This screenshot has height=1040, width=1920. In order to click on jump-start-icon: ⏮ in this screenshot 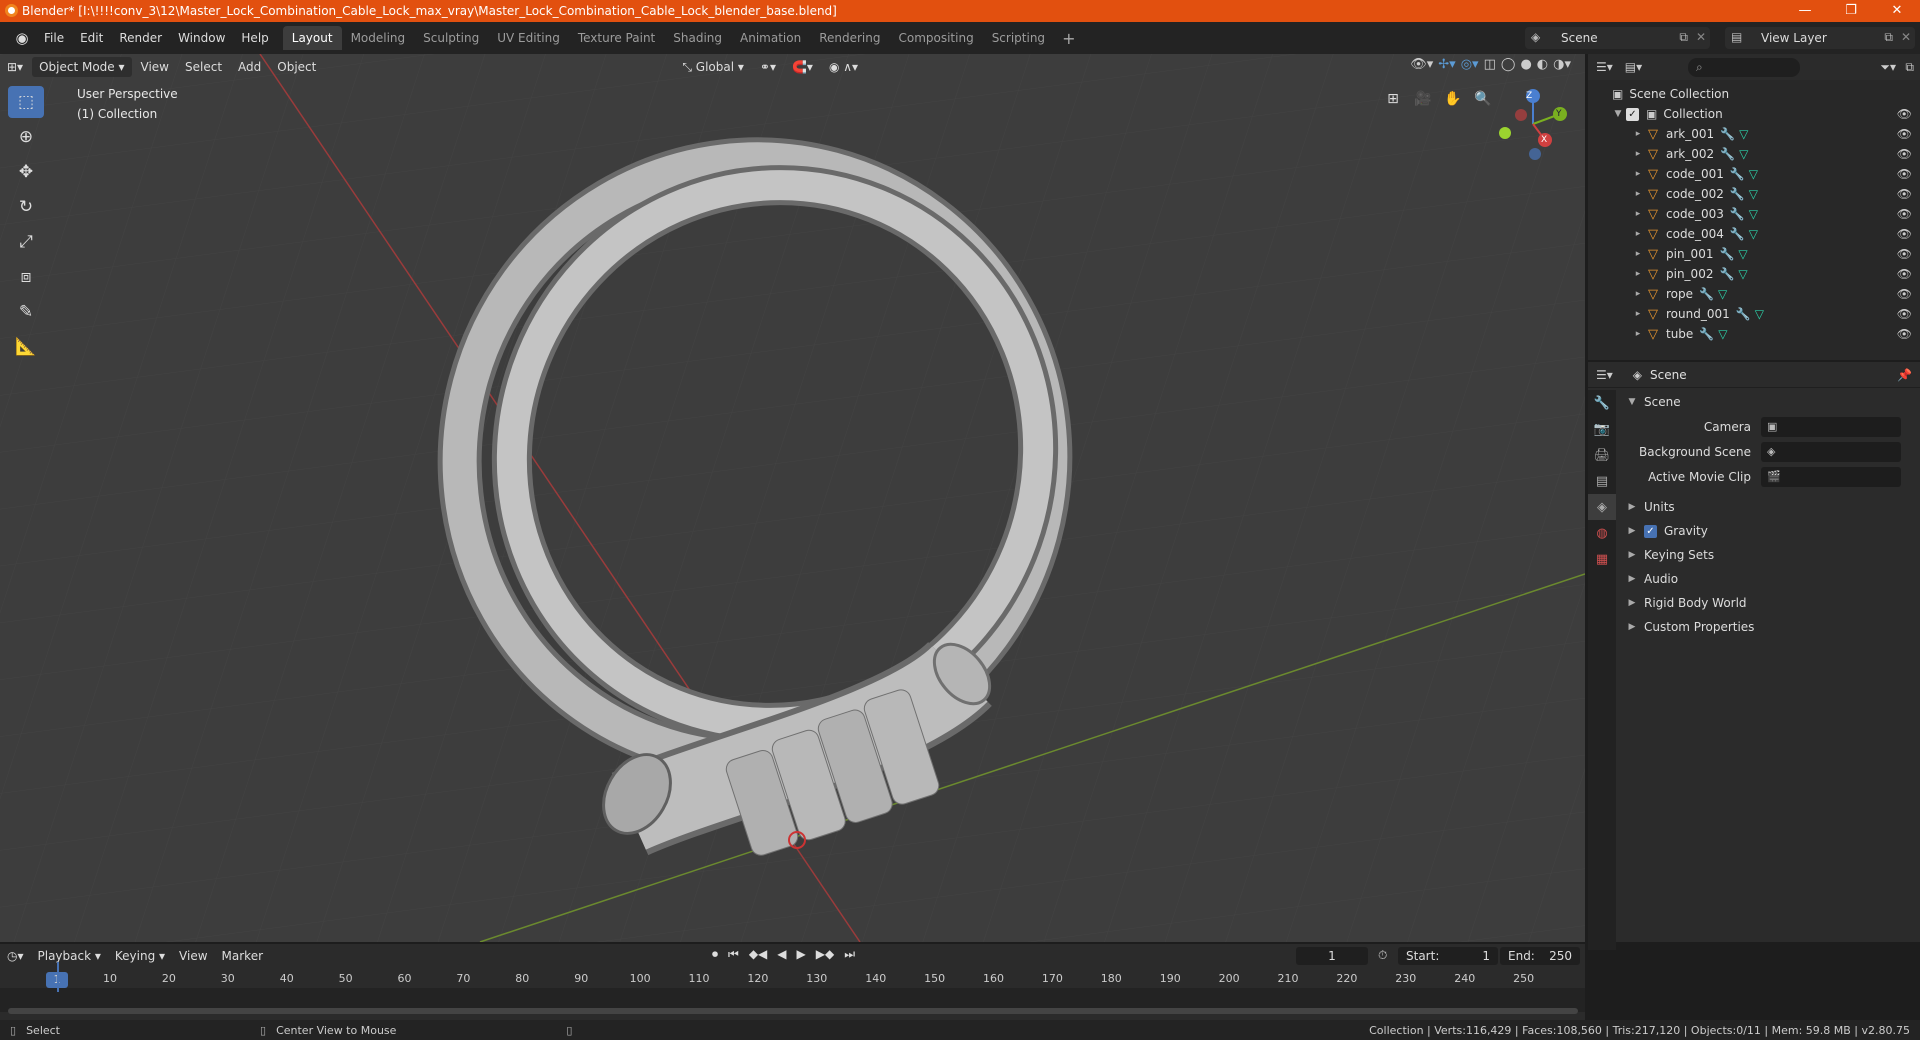, I will do `click(733, 954)`.